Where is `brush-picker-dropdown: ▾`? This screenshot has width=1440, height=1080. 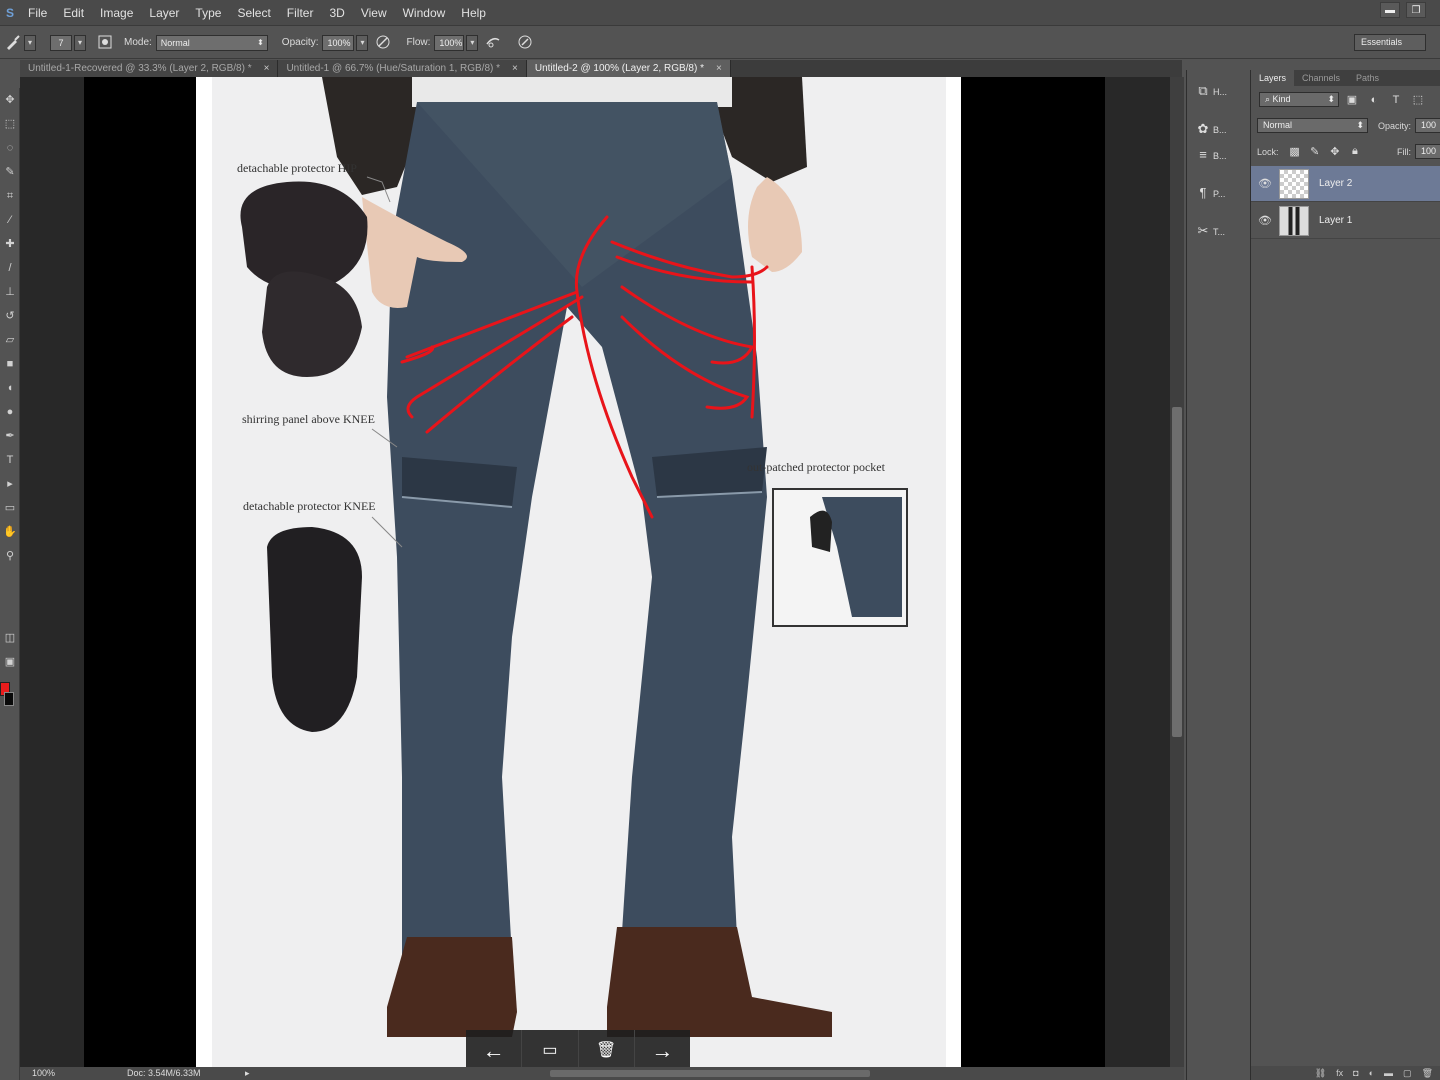 brush-picker-dropdown: ▾ is located at coordinates (80, 42).